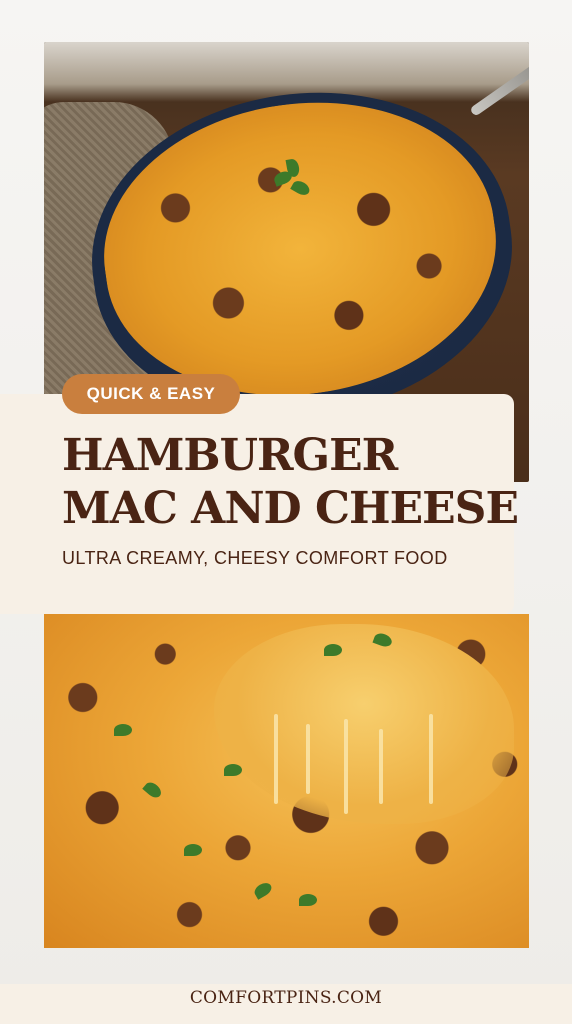  I want to click on title-line-1: HAMBURGER, so click(230, 455).